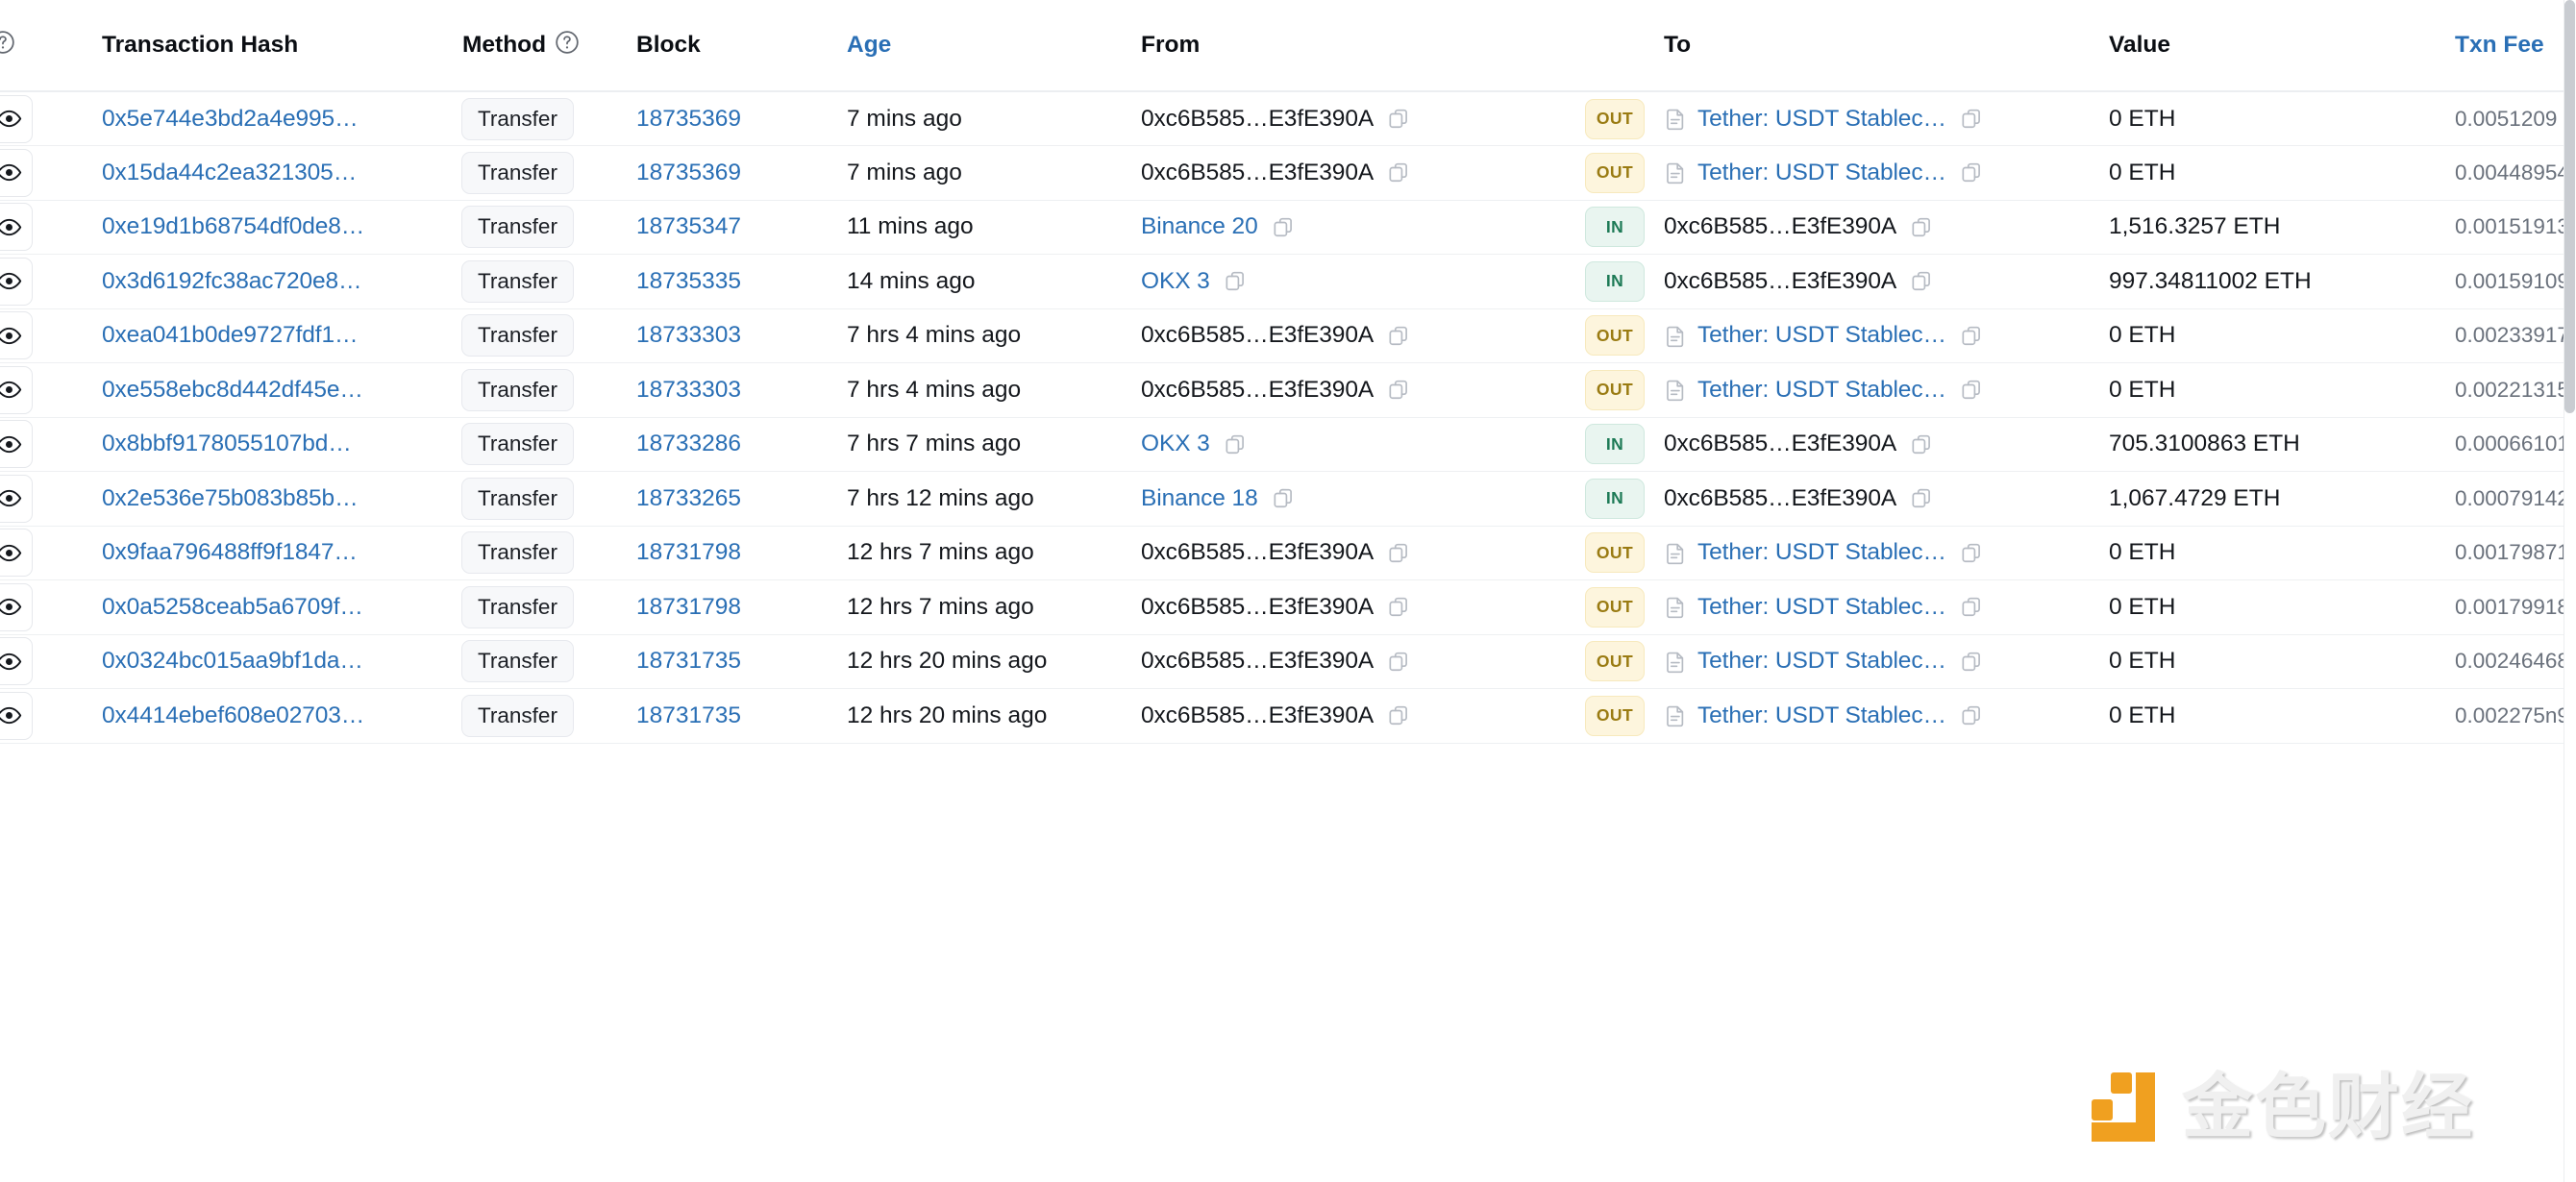  What do you see at coordinates (1884, 281) in the screenshot?
I see `cell-to: 0xc6B585…E3fE390A` at bounding box center [1884, 281].